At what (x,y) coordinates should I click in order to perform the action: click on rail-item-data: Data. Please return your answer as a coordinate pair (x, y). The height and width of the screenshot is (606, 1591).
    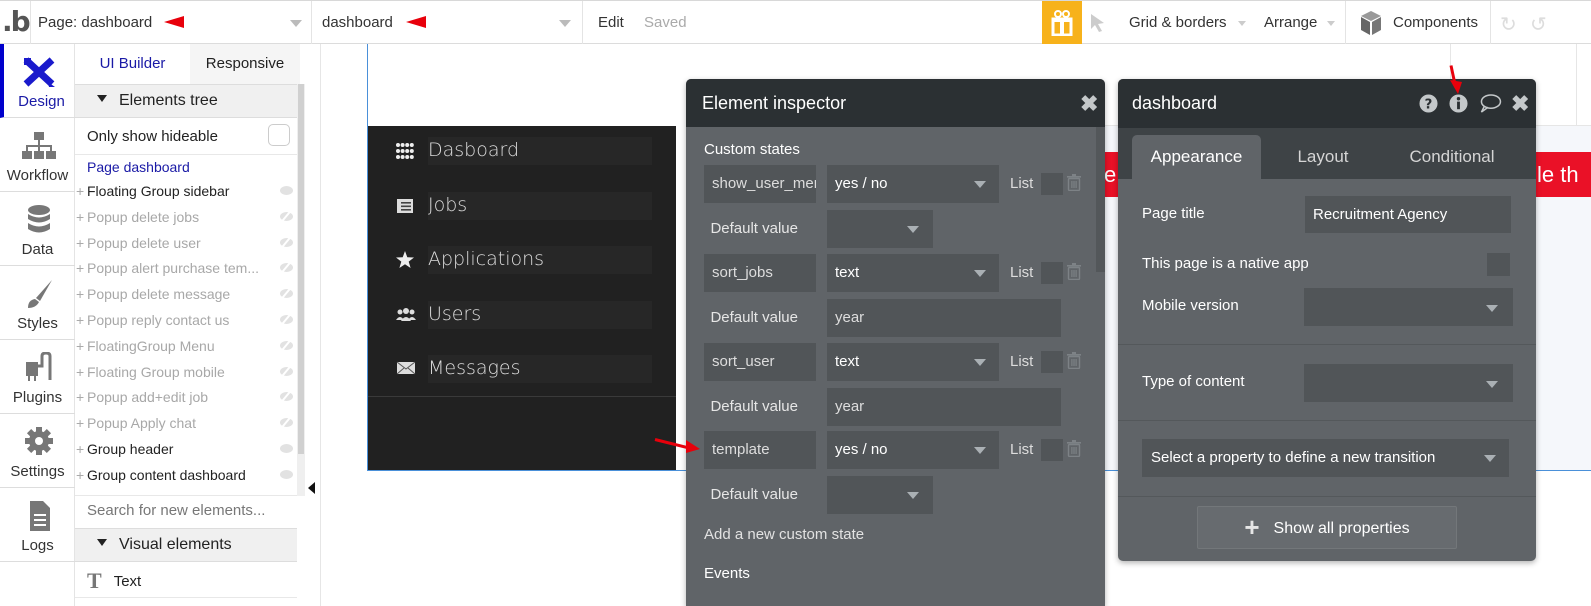
    Looking at the image, I should click on (37, 229).